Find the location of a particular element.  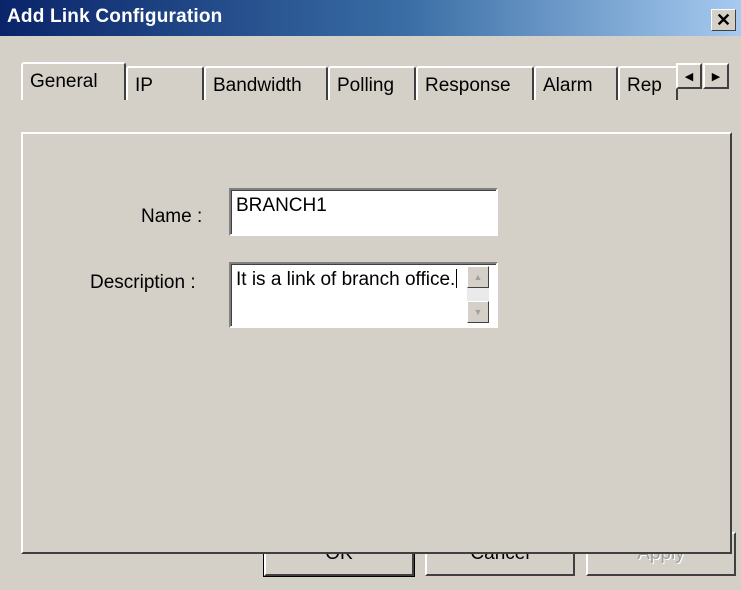

tab-alarm: Alarm is located at coordinates (576, 83).